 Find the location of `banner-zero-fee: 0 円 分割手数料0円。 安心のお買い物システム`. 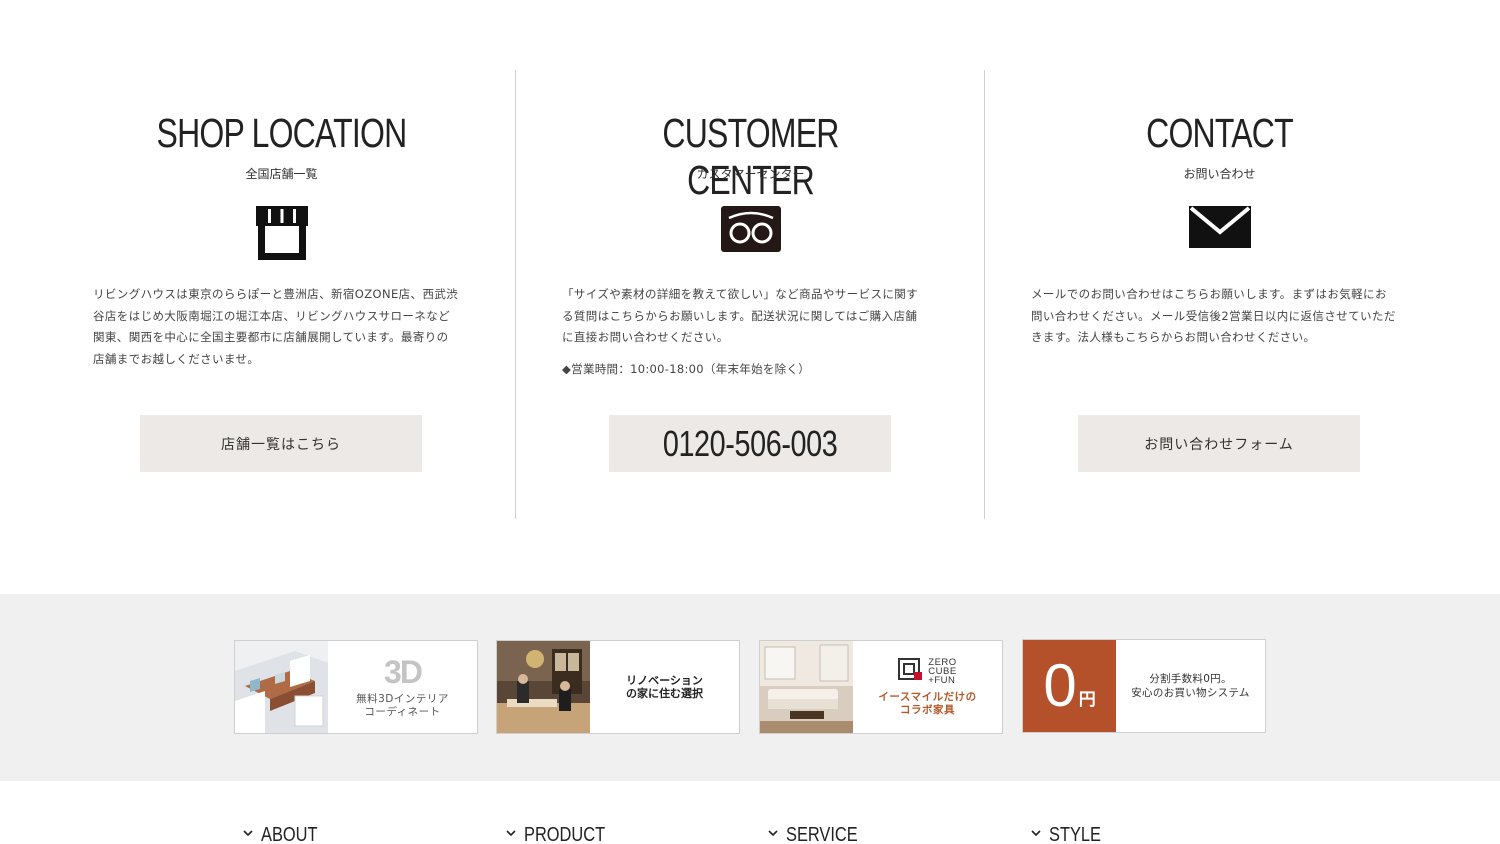

banner-zero-fee: 0 円 分割手数料0円。 安心のお買い物システム is located at coordinates (1144, 686).